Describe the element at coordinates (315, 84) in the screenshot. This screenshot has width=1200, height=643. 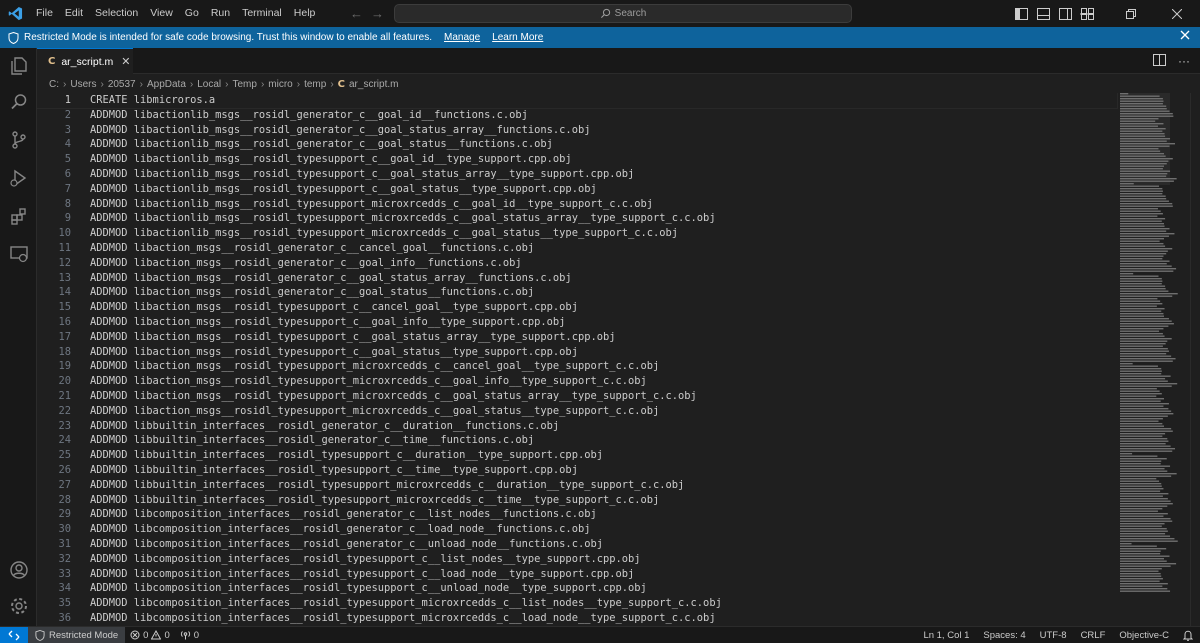
I see `breadcrumb-segment: temp` at that location.